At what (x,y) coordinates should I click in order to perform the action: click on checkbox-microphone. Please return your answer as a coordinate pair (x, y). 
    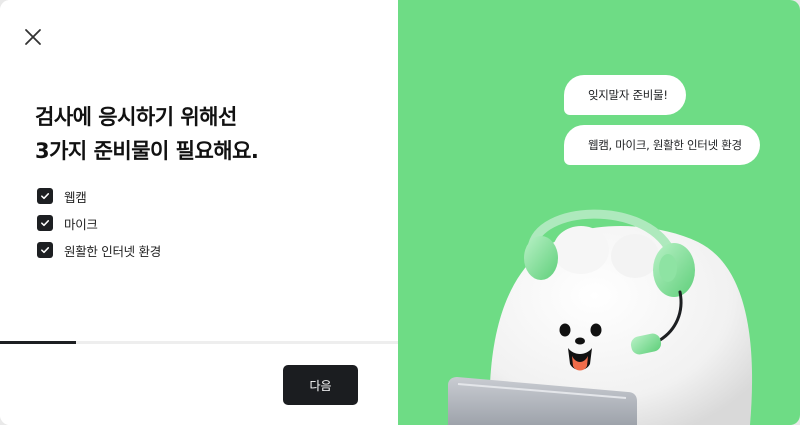
    Looking at the image, I should click on (45, 223).